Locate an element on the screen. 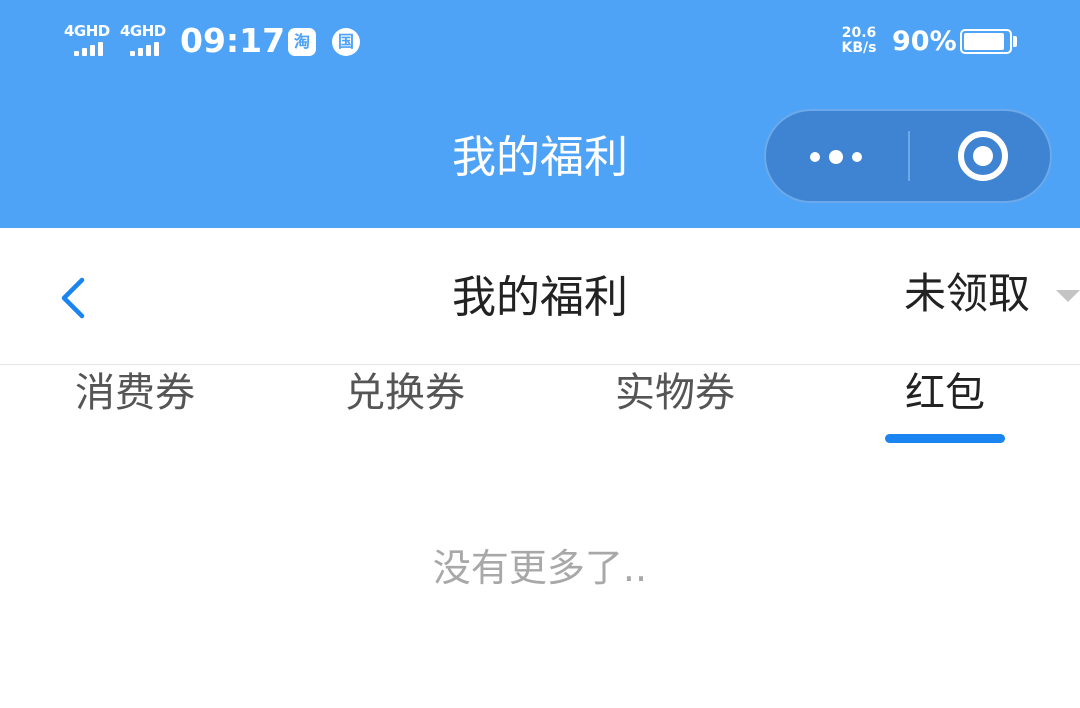  network-speed-value: 20.6 is located at coordinates (859, 33).